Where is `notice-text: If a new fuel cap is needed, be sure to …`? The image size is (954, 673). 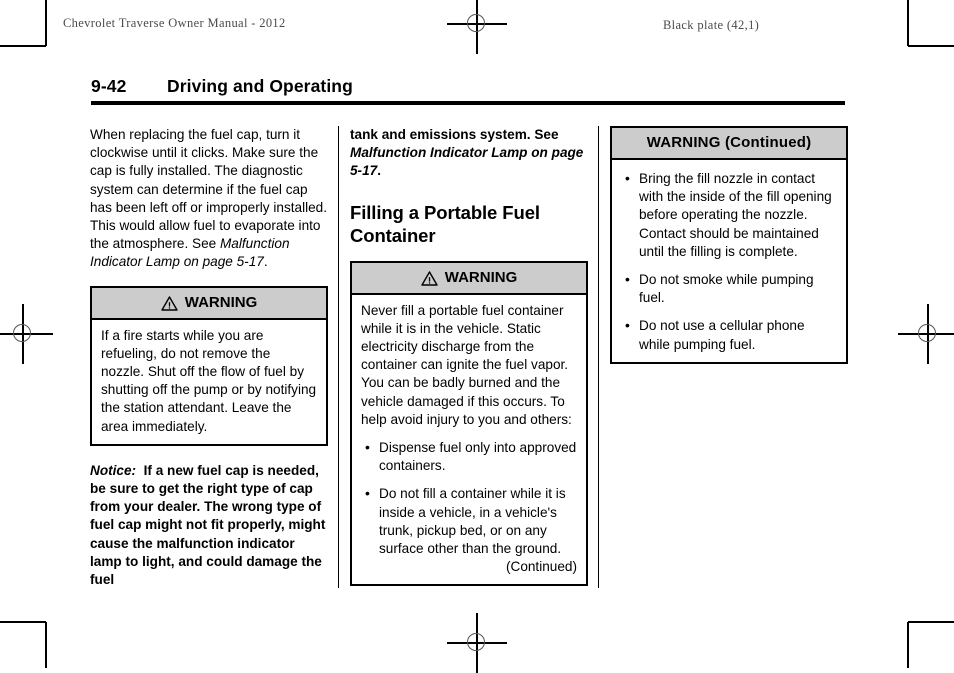
notice-text: If a new fuel cap is needed, be sure to … is located at coordinates (208, 525).